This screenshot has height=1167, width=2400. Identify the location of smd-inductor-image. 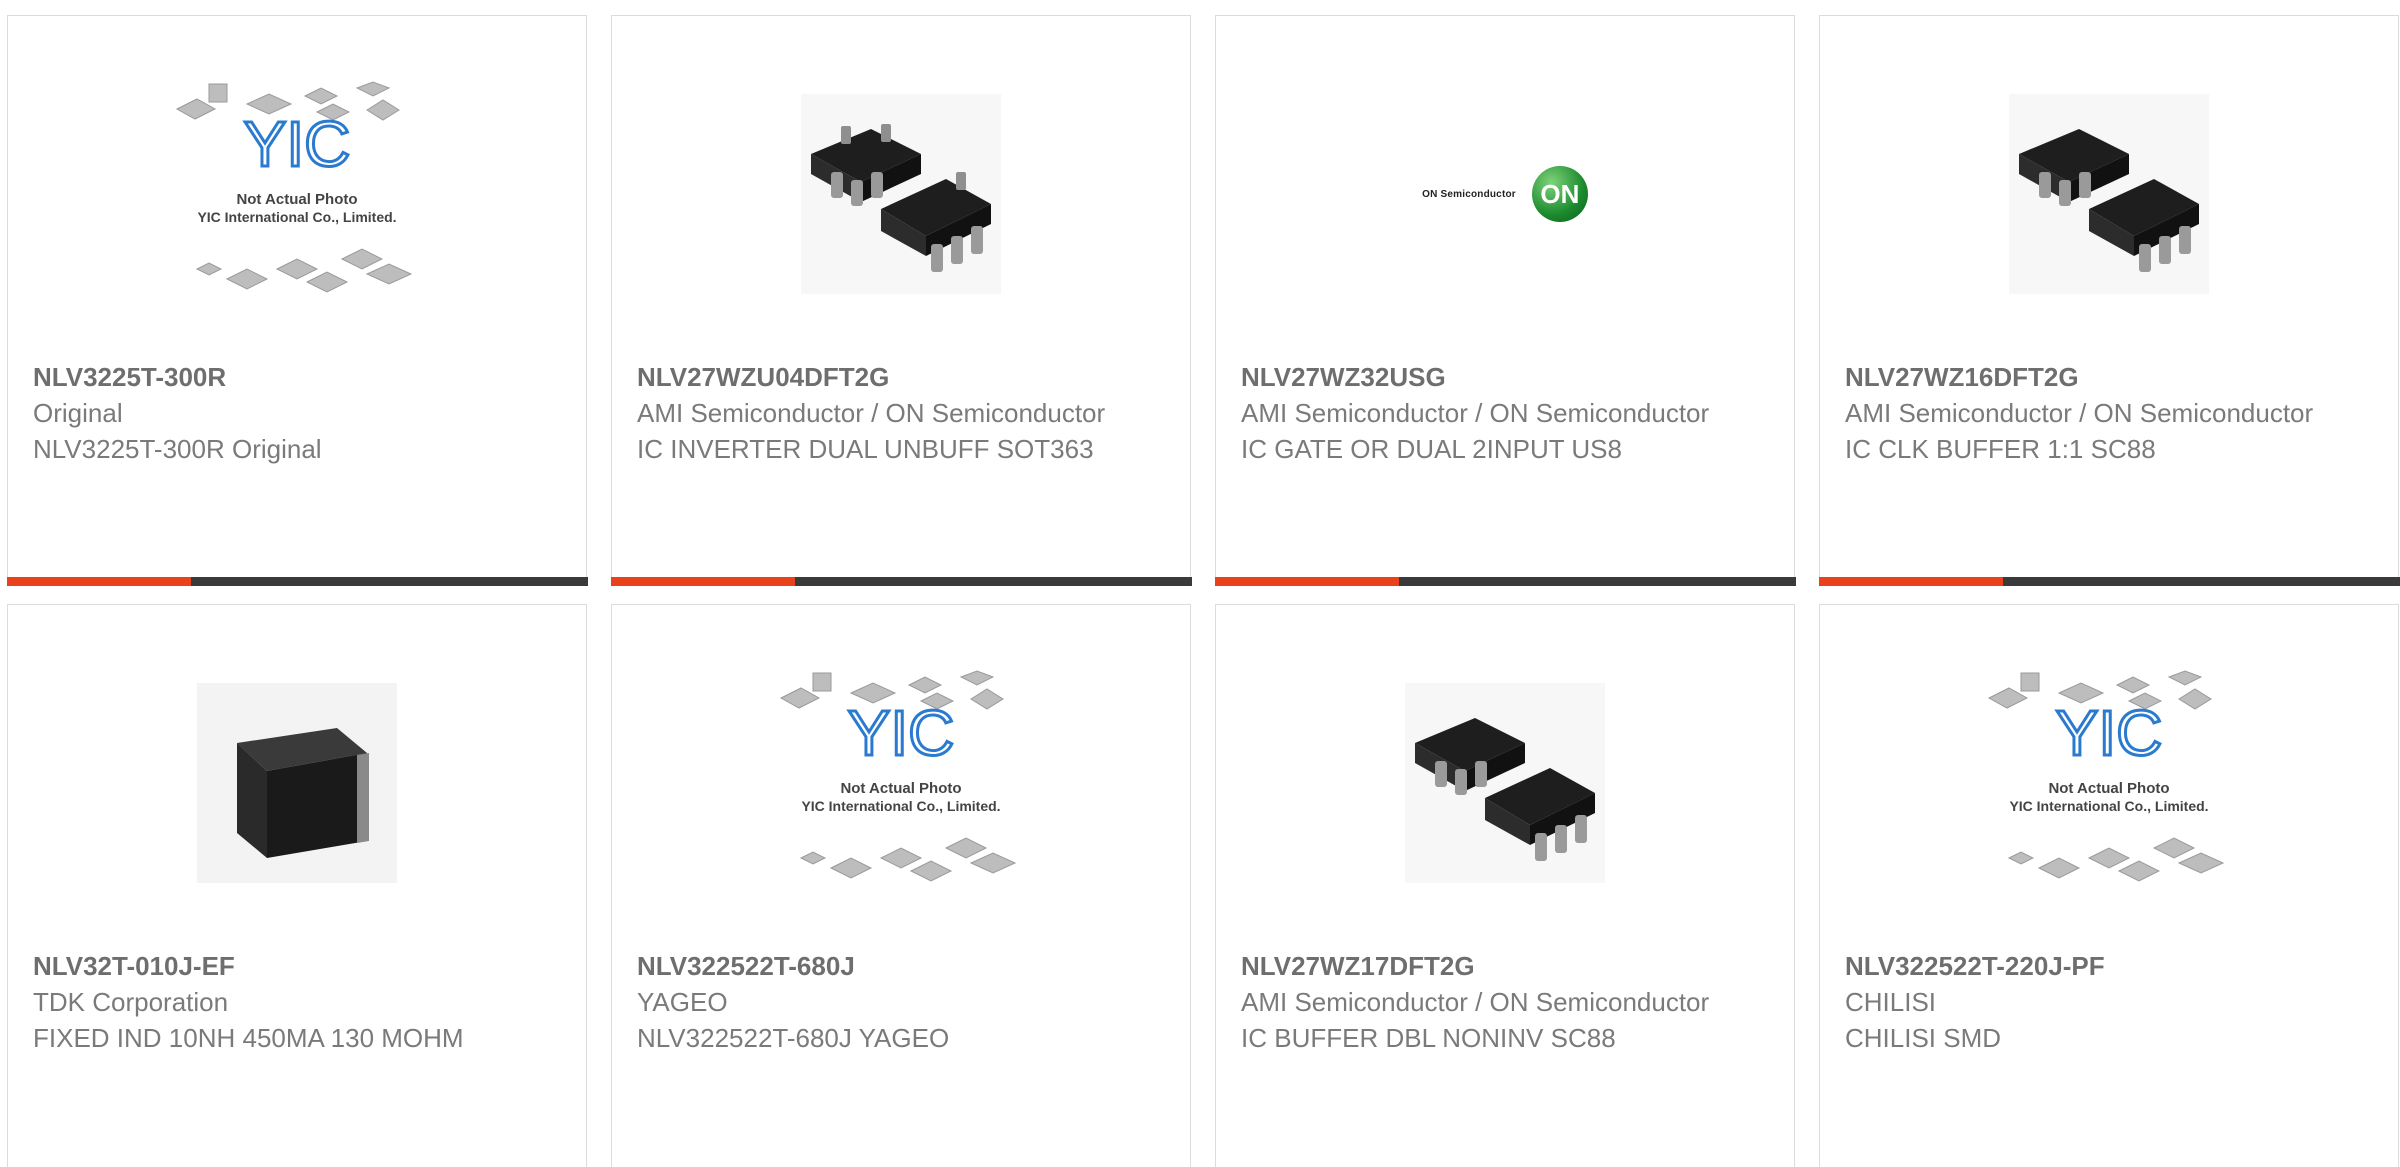
(297, 783).